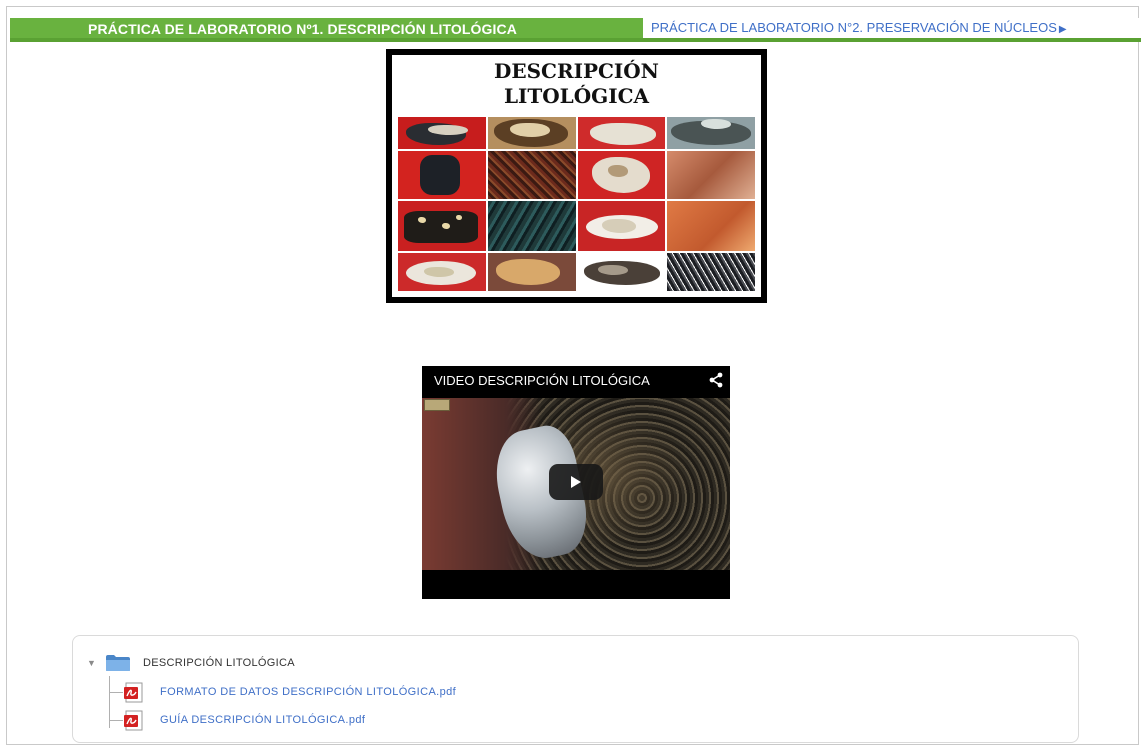 This screenshot has width=1145, height=751. What do you see at coordinates (716, 380) in the screenshot?
I see `share-icon` at bounding box center [716, 380].